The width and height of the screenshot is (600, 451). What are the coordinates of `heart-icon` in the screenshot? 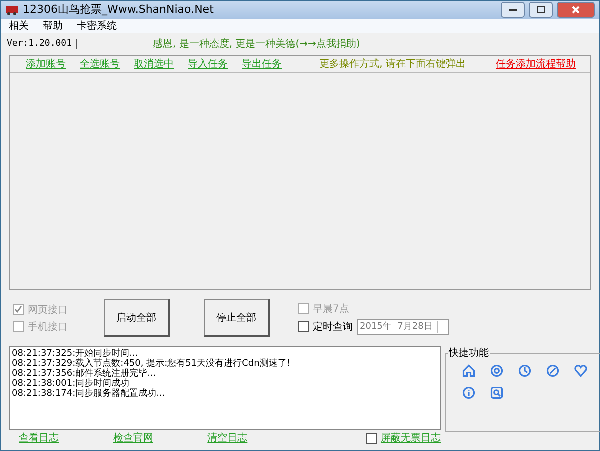 It's located at (581, 371).